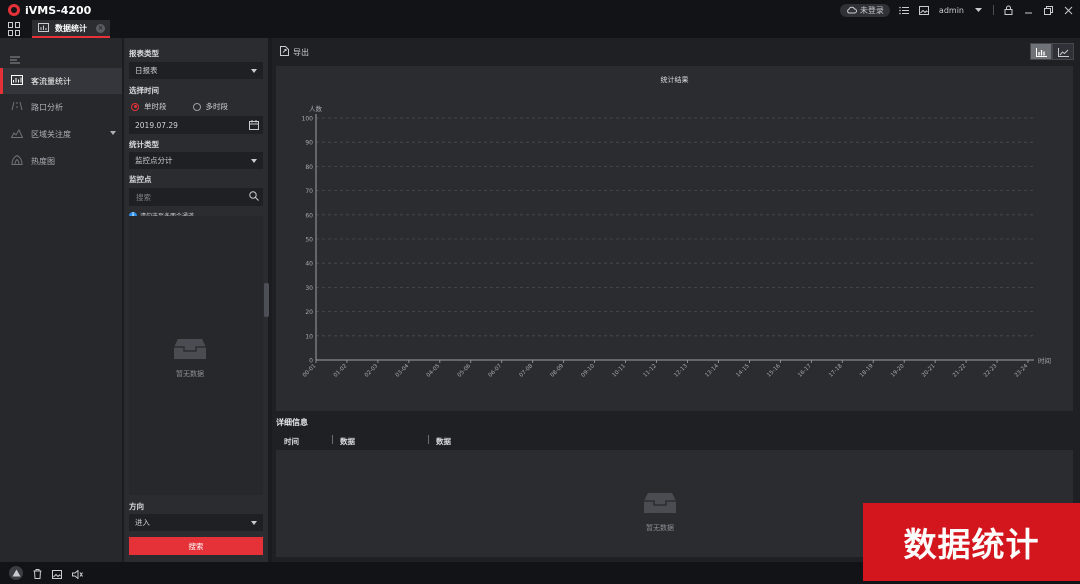 The image size is (1080, 584). What do you see at coordinates (254, 197) in the screenshot?
I see `search-icon` at bounding box center [254, 197].